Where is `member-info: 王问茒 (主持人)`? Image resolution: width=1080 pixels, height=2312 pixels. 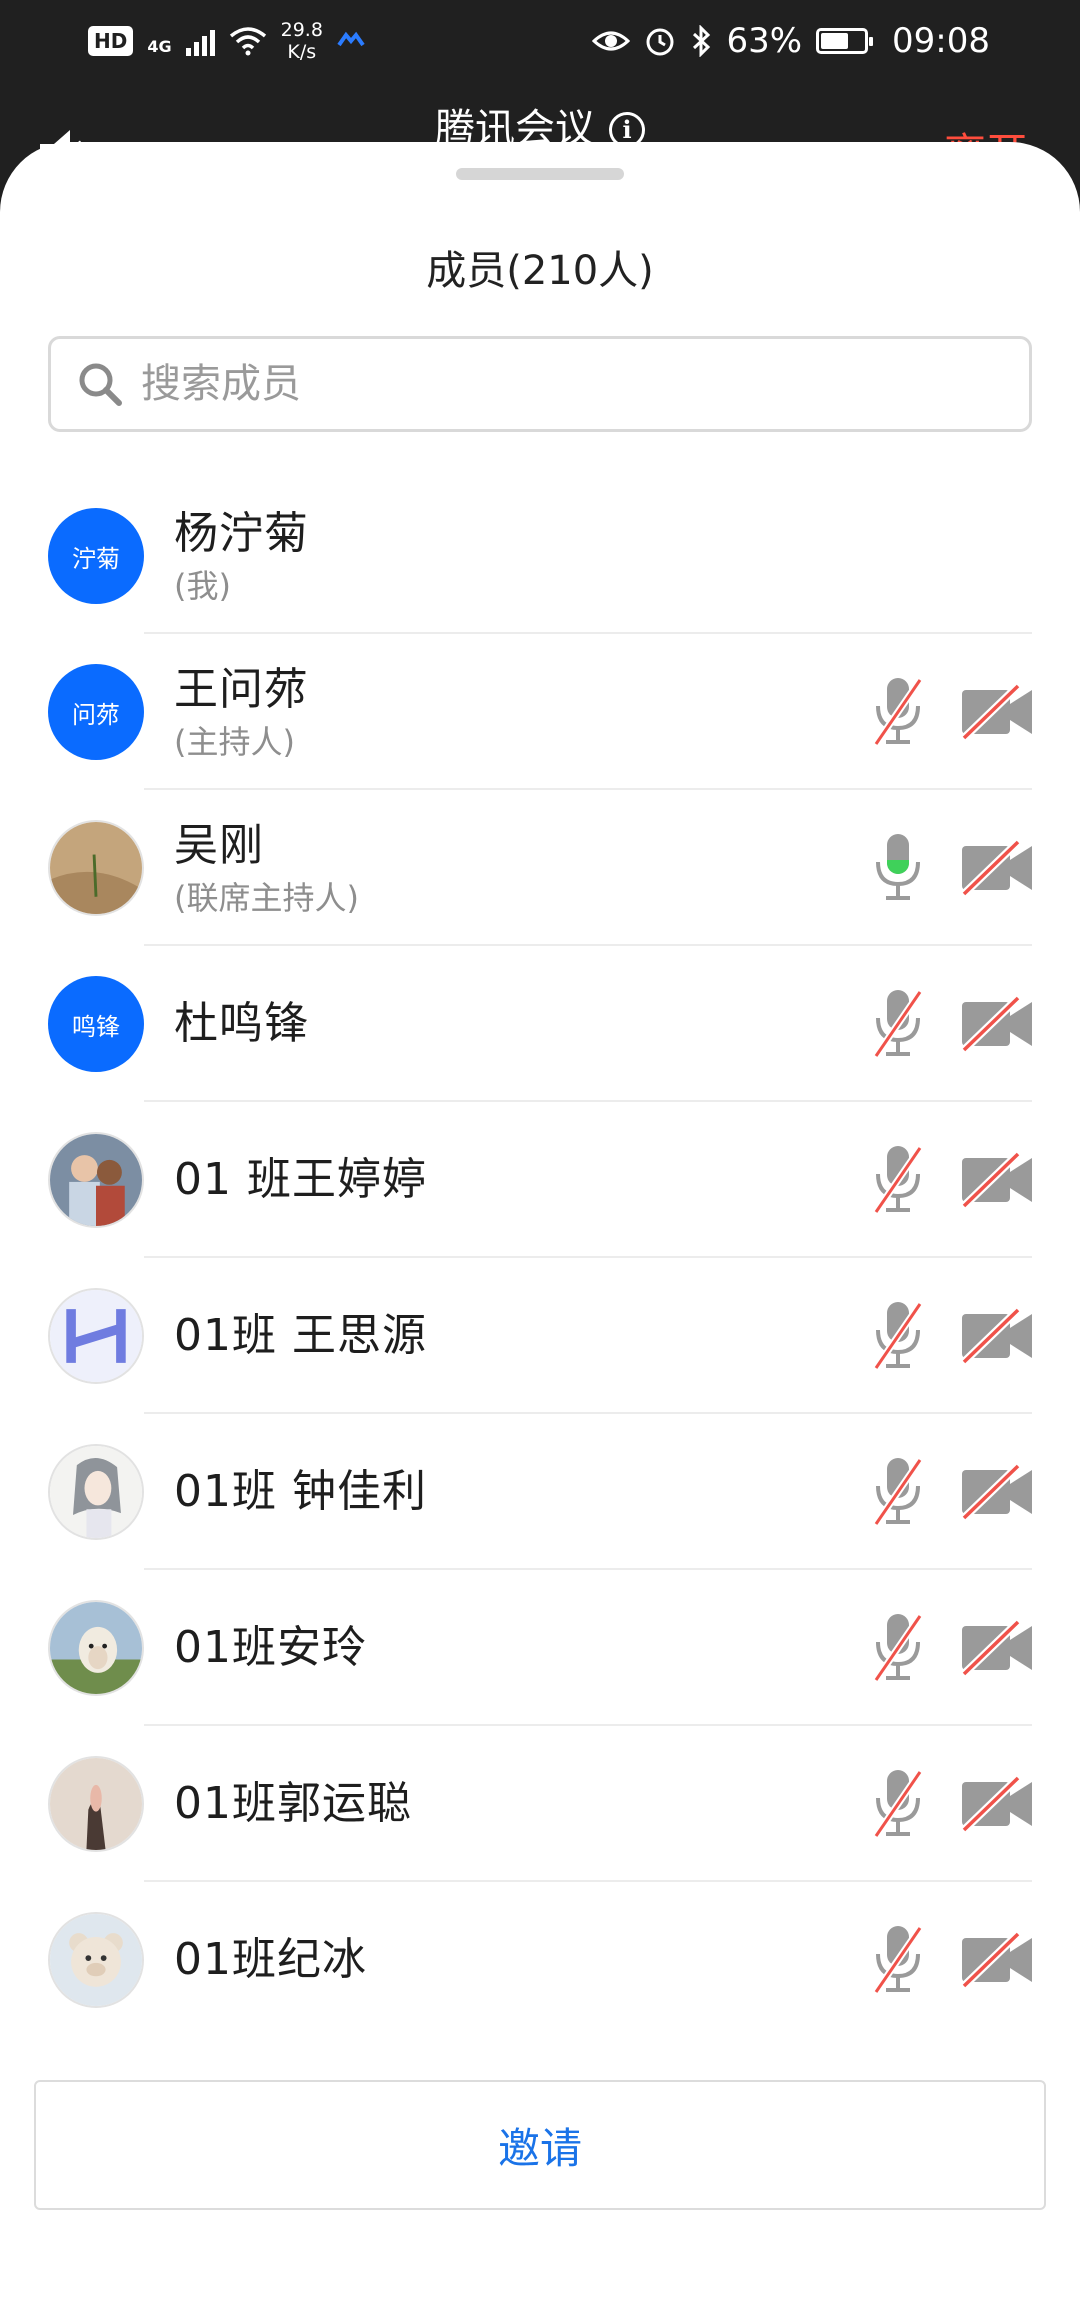
member-info: 王问茒 (主持人) is located at coordinates (241, 712).